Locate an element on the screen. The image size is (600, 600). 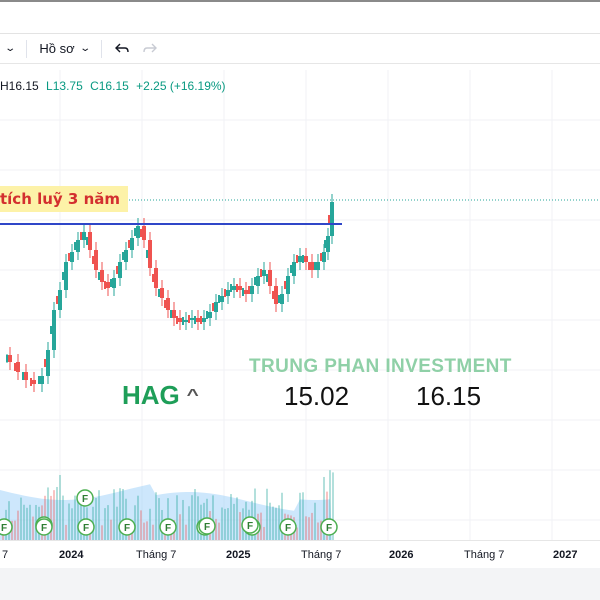
timeframe-dropdown: ⌄ is located at coordinates (10, 49).